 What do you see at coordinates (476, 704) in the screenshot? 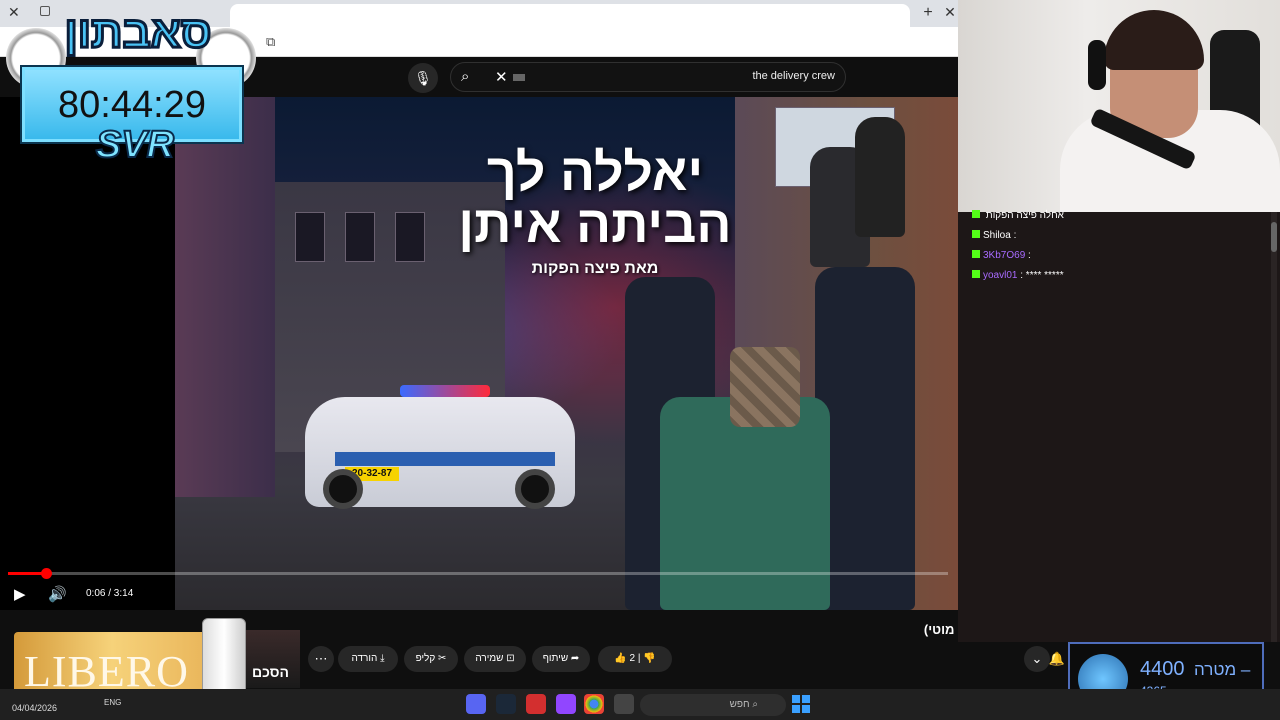
I see `discord-icon` at bounding box center [476, 704].